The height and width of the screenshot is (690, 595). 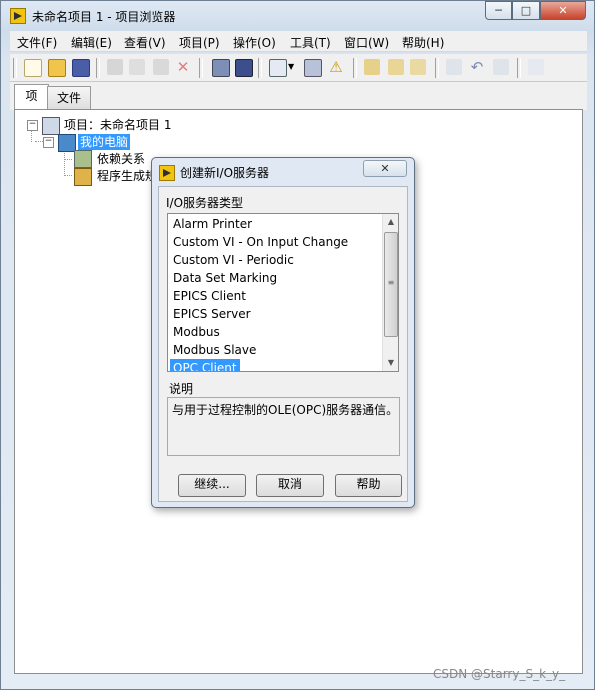 I want to click on tree-item-computer: 我的电脑, so click(x=104, y=142).